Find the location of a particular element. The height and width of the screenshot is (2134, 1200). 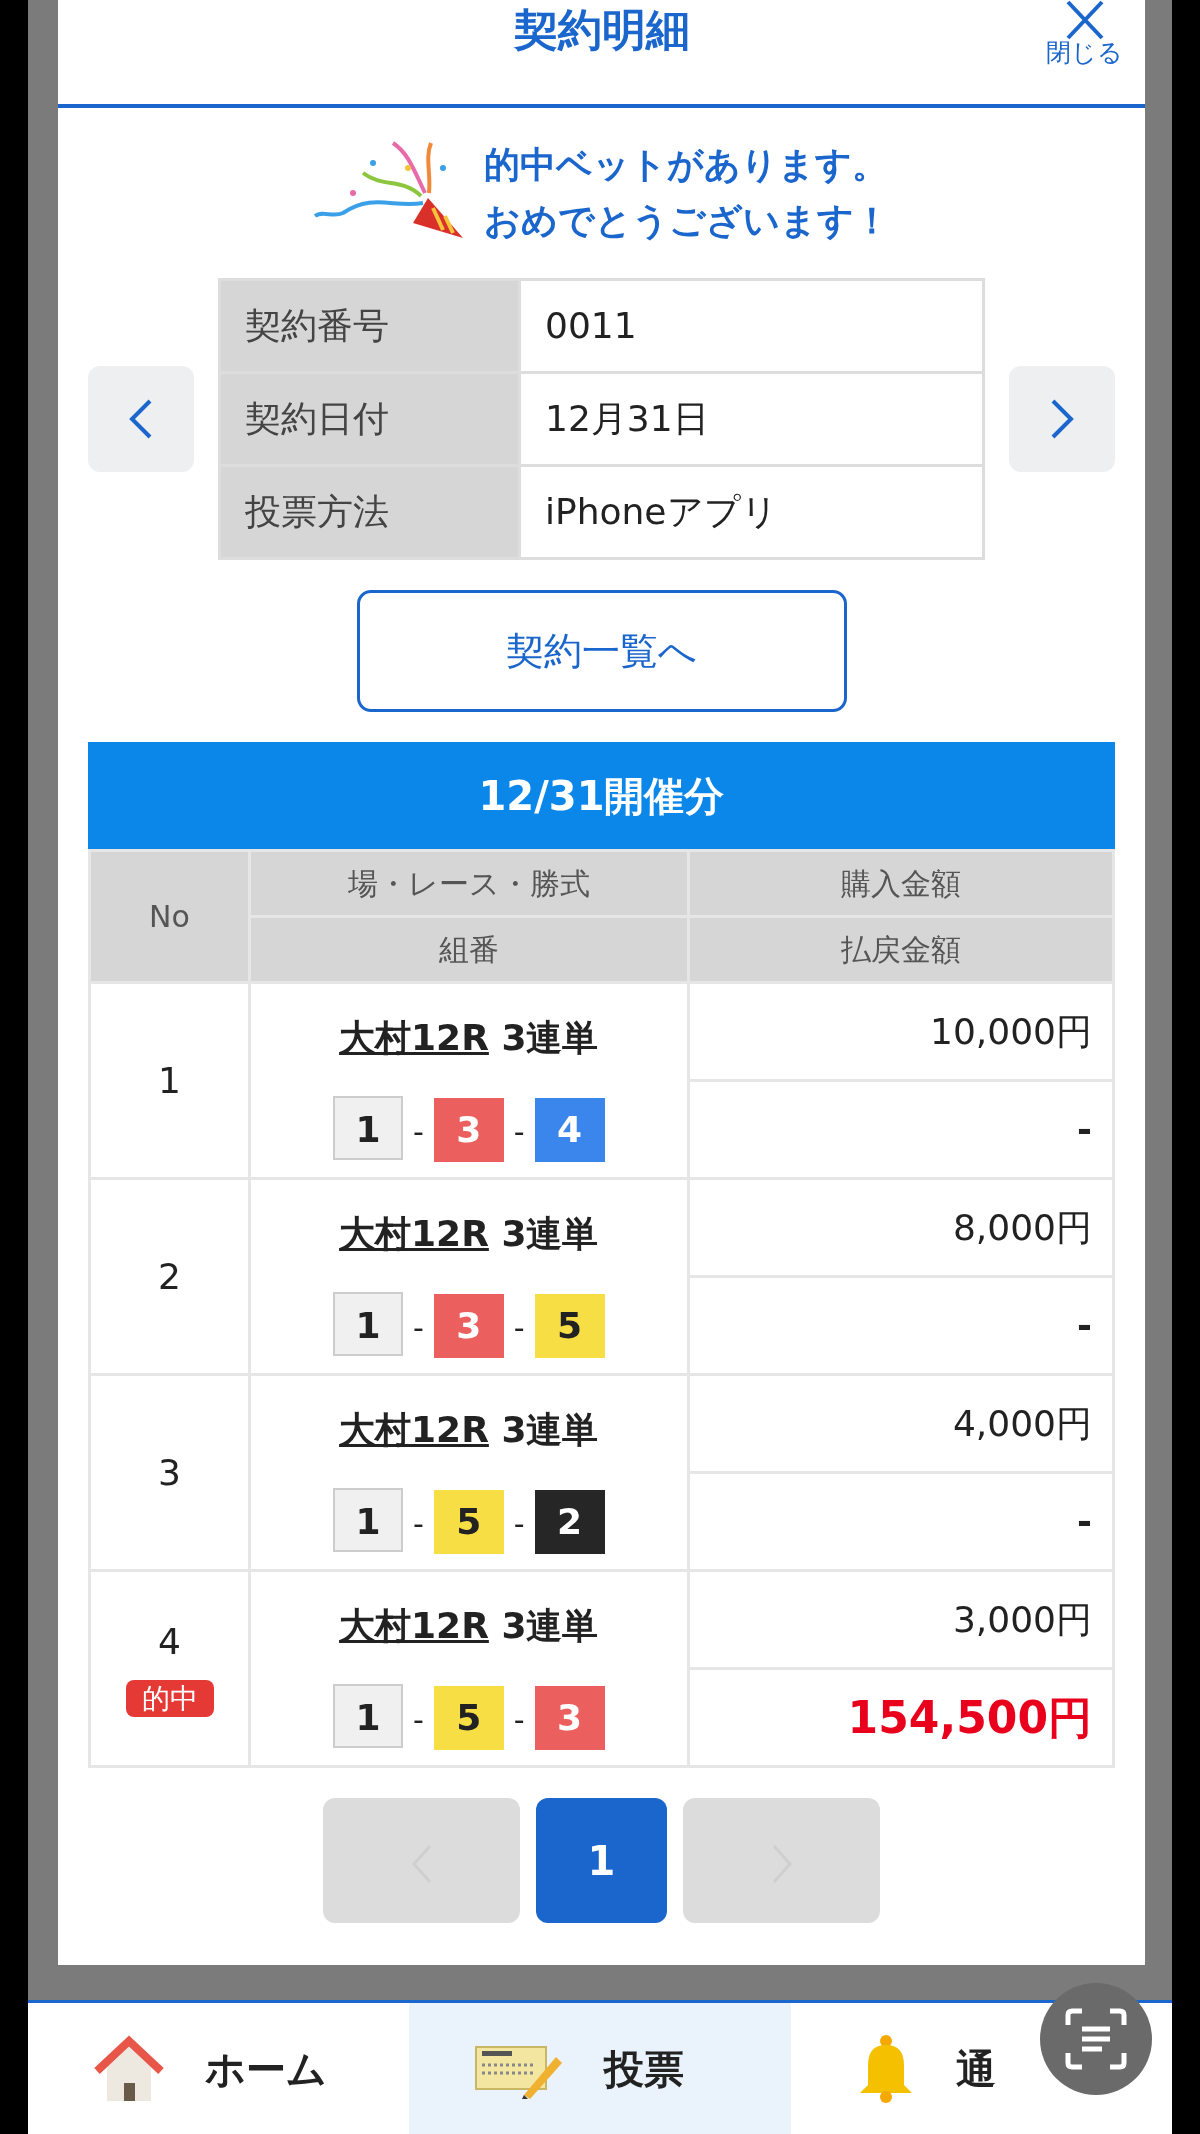

payout-amount: 154,500円 is located at coordinates (901, 1717).